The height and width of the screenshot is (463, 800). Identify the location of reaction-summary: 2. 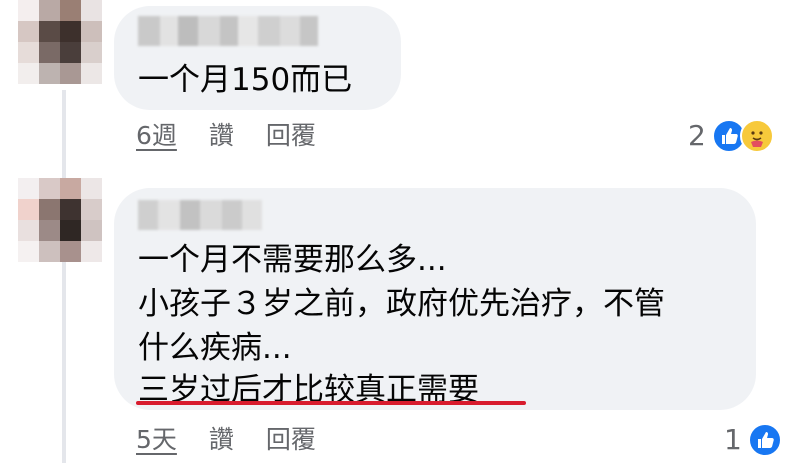
(731, 136).